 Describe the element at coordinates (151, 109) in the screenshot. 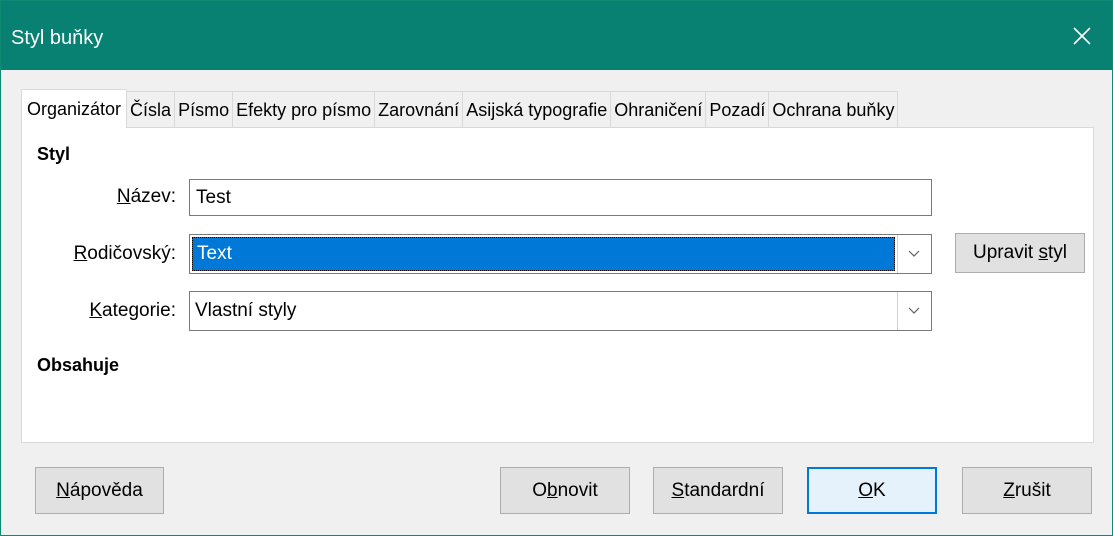

I see `tab-numbers: Čísla` at that location.